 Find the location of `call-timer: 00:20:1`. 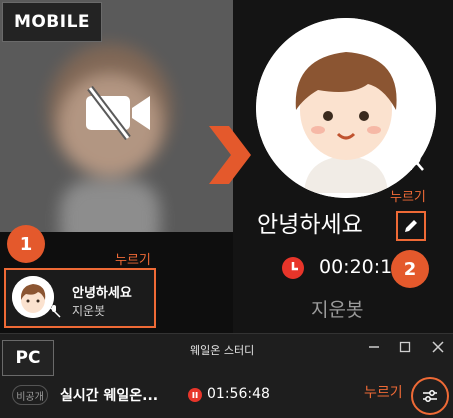

call-timer: 00:20:1 is located at coordinates (356, 267).